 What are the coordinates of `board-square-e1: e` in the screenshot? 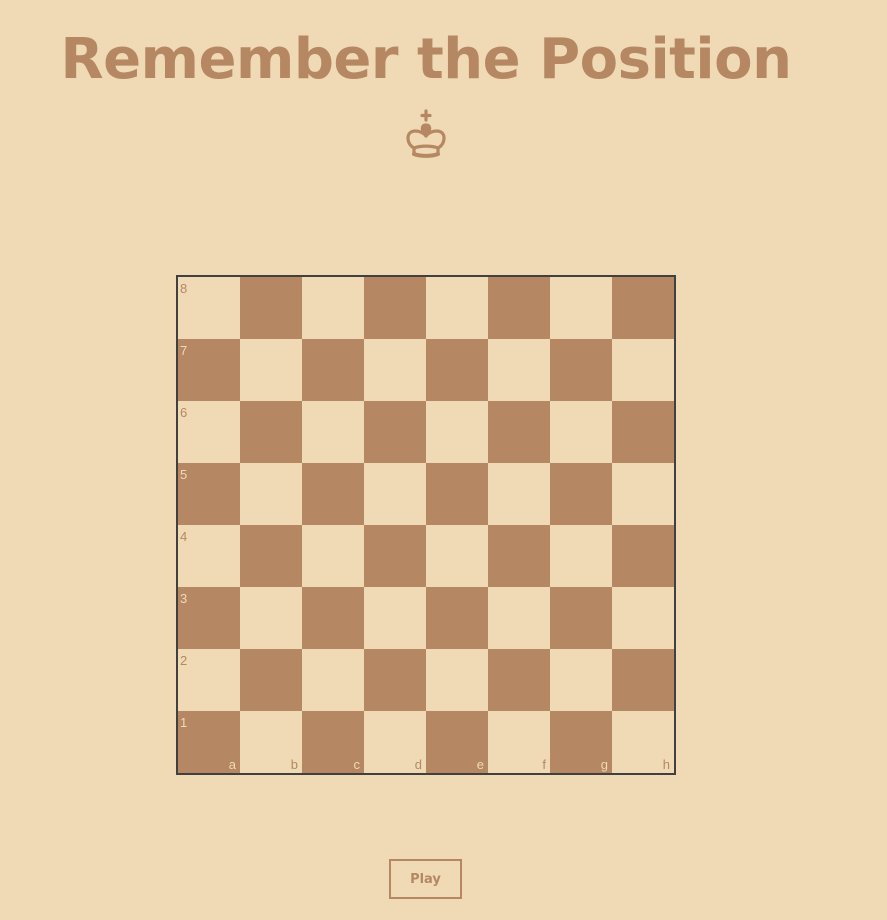 It's located at (457, 742).